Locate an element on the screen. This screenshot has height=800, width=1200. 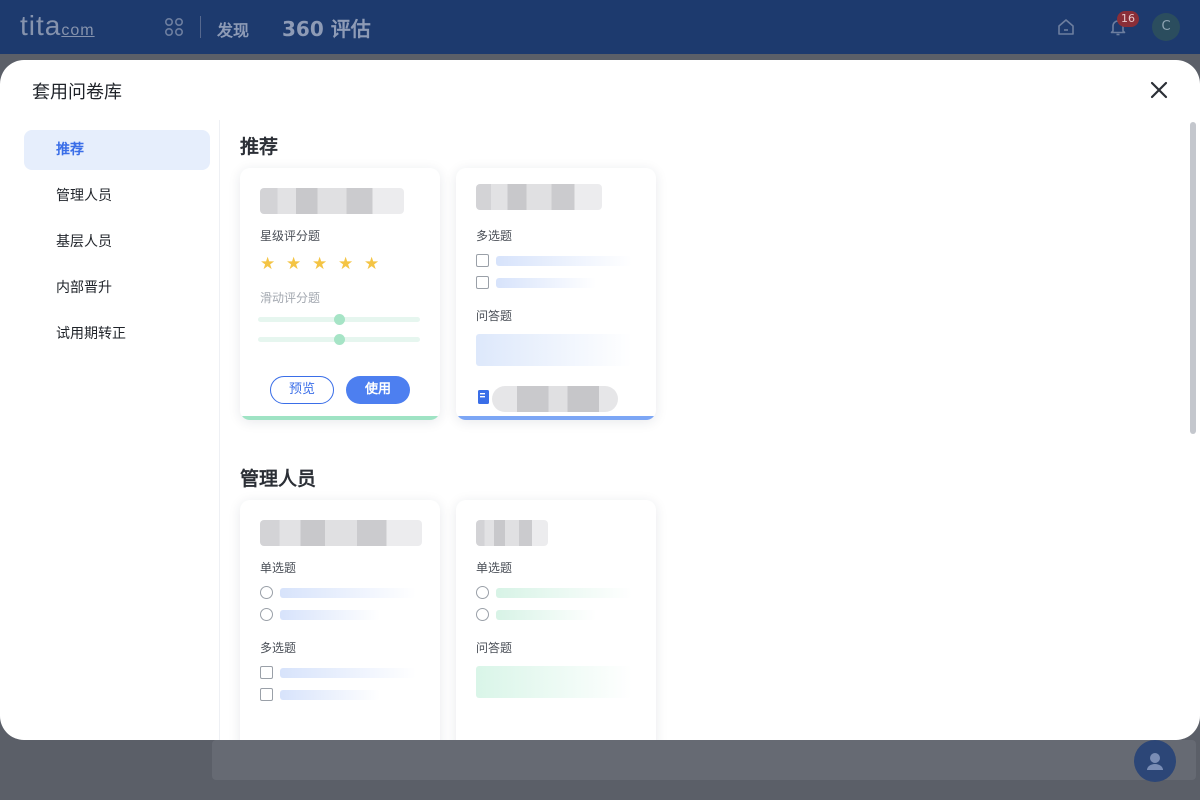
question-type-label: 滑动评分题 is located at coordinates (290, 298).